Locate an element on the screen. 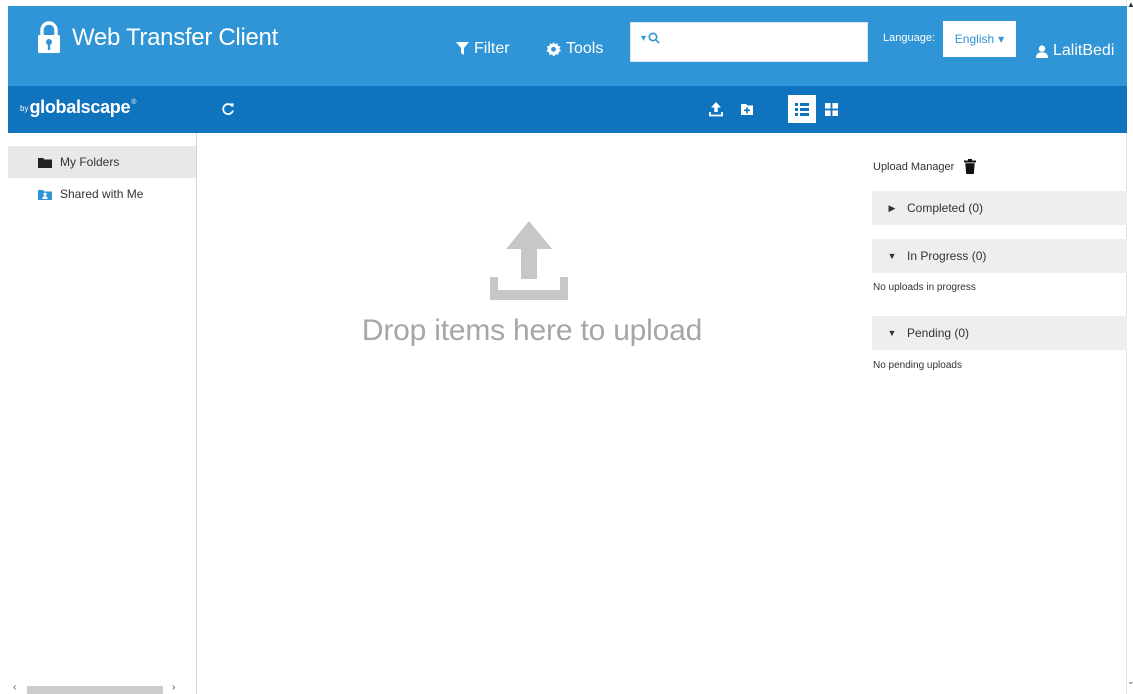 This screenshot has height=694, width=1133. filter-label: Filter is located at coordinates (492, 48).